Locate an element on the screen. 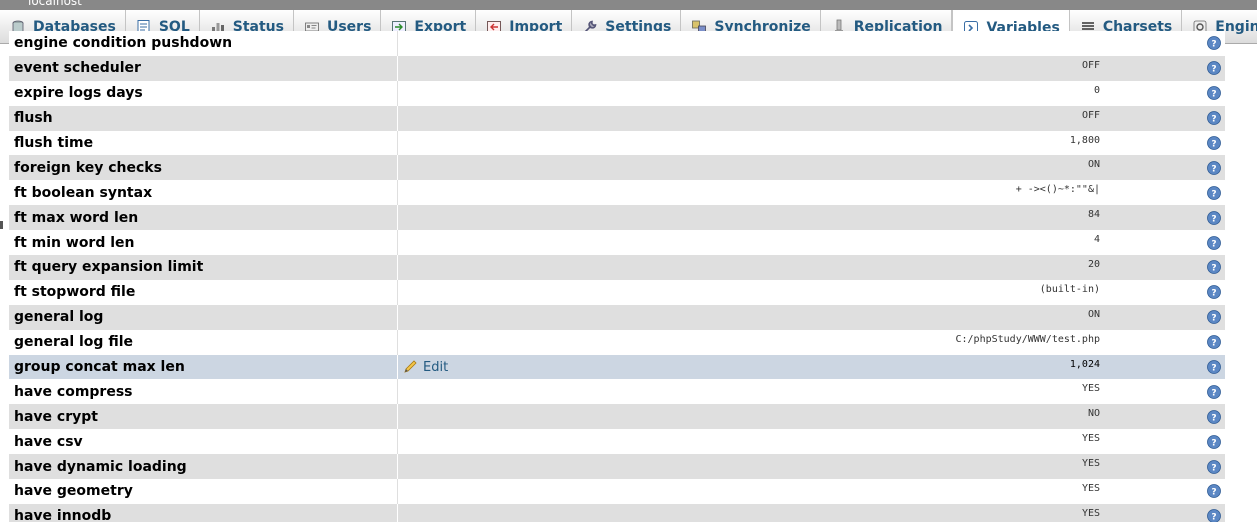 Image resolution: width=1257 pixels, height=522 pixels. variable-name: have dynamic loading is located at coordinates (203, 467).